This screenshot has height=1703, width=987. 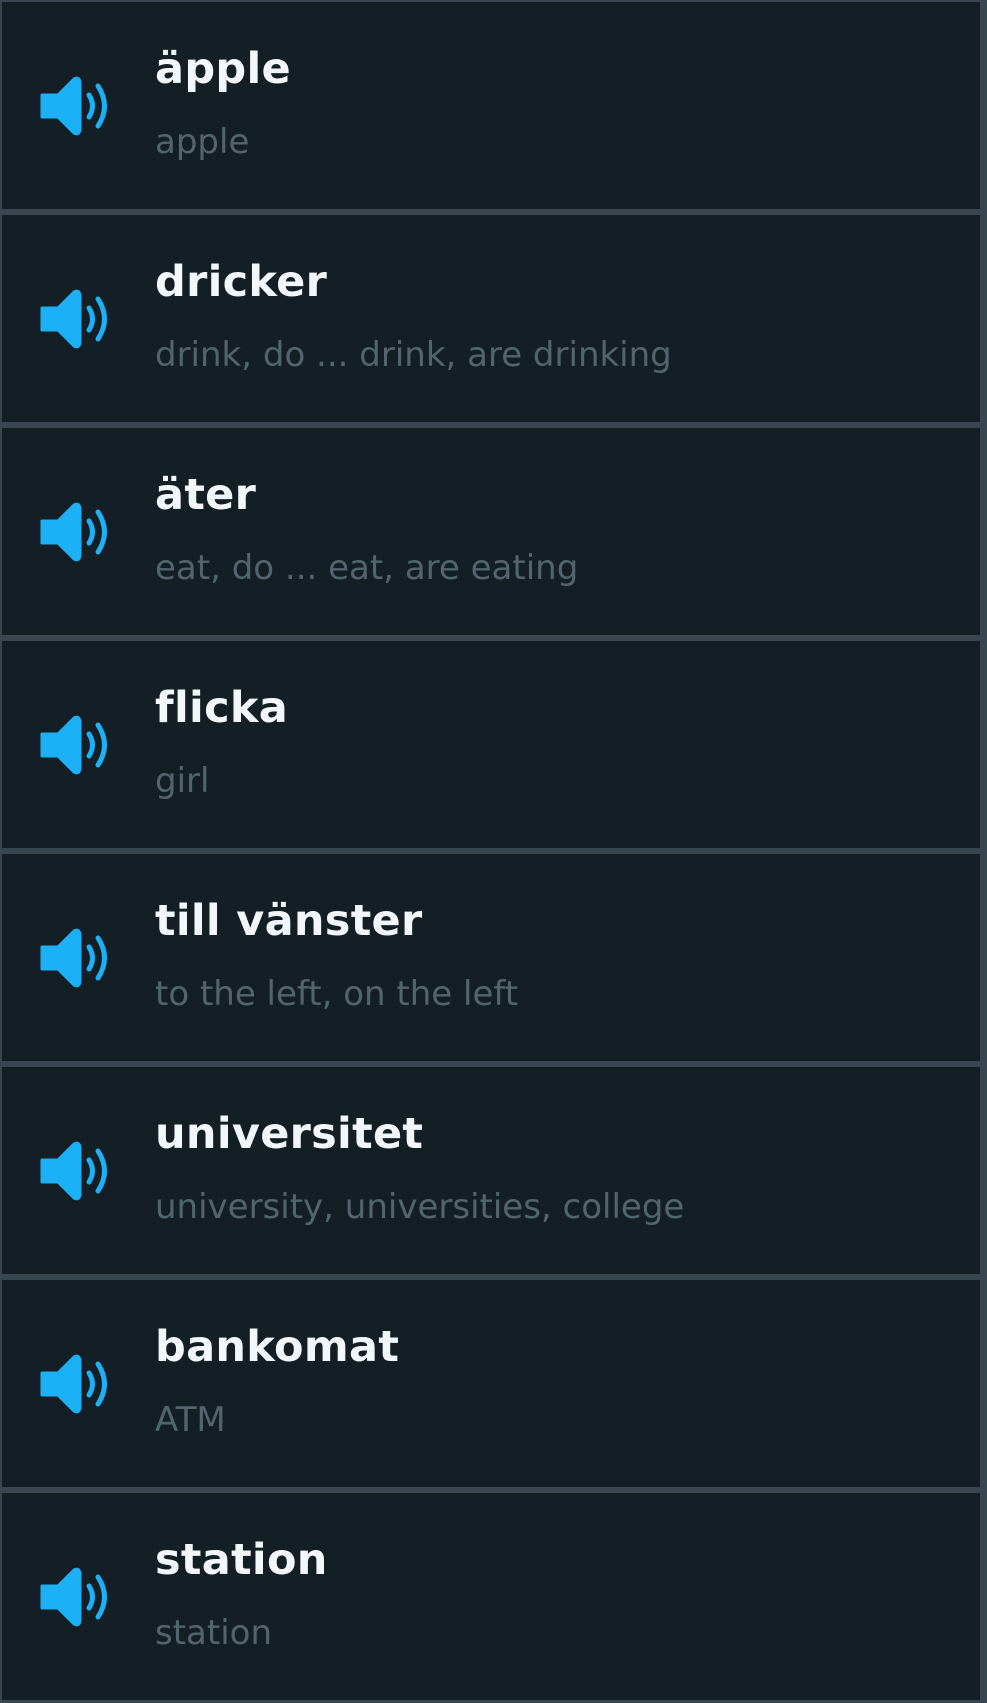 What do you see at coordinates (289, 921) in the screenshot?
I see `word-term: till vänster` at bounding box center [289, 921].